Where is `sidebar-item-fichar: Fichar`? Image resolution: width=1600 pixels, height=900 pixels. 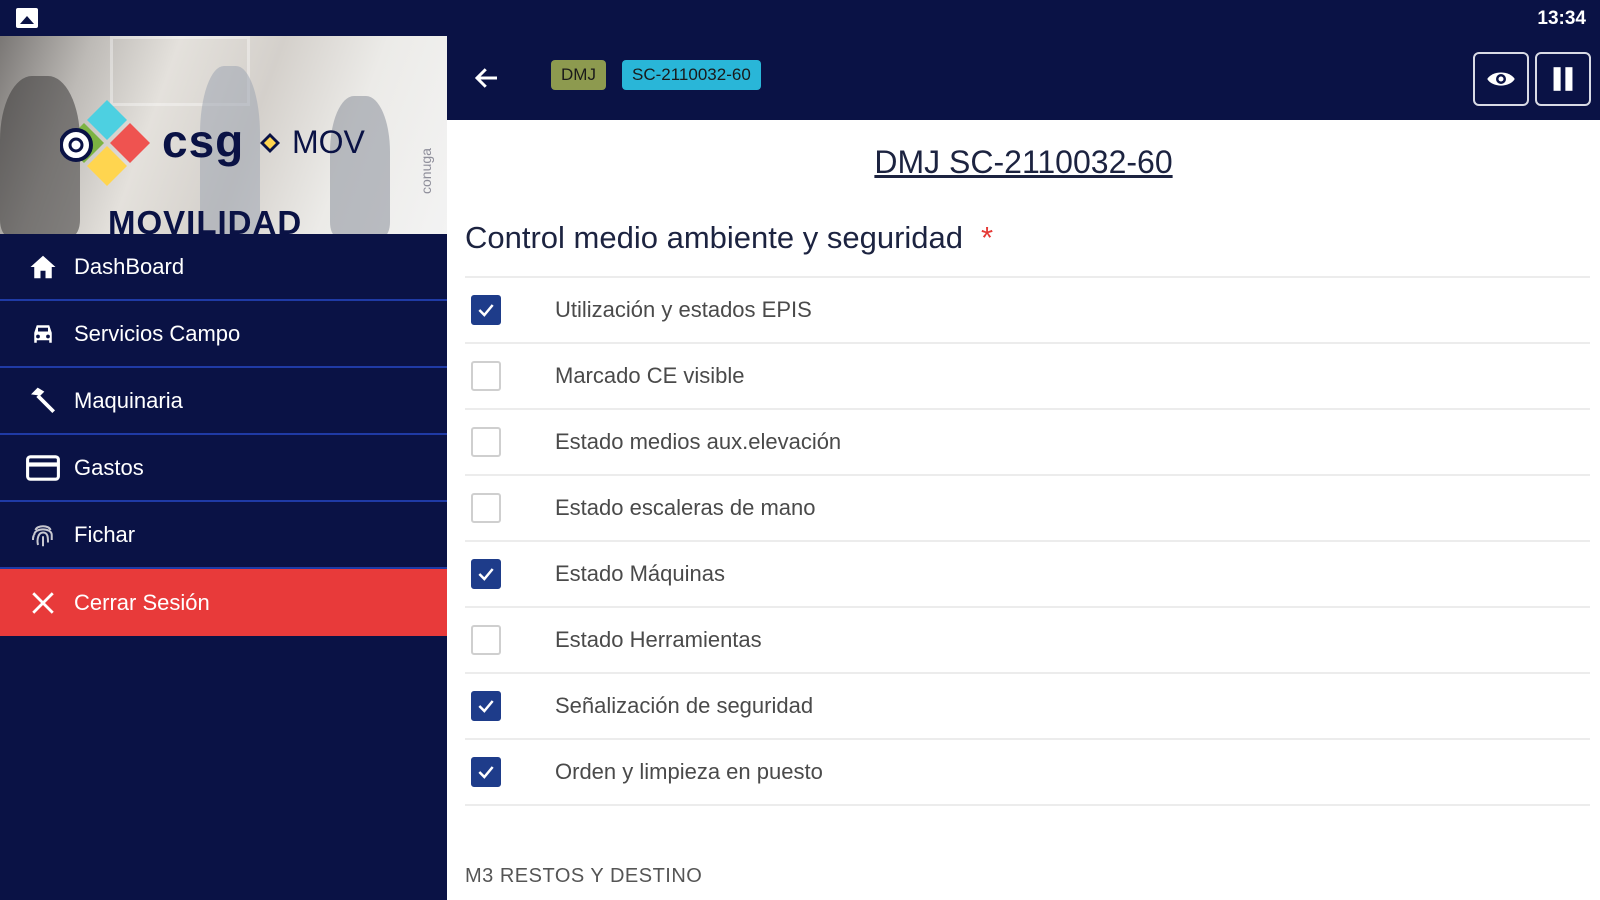 sidebar-item-fichar: Fichar is located at coordinates (223, 535).